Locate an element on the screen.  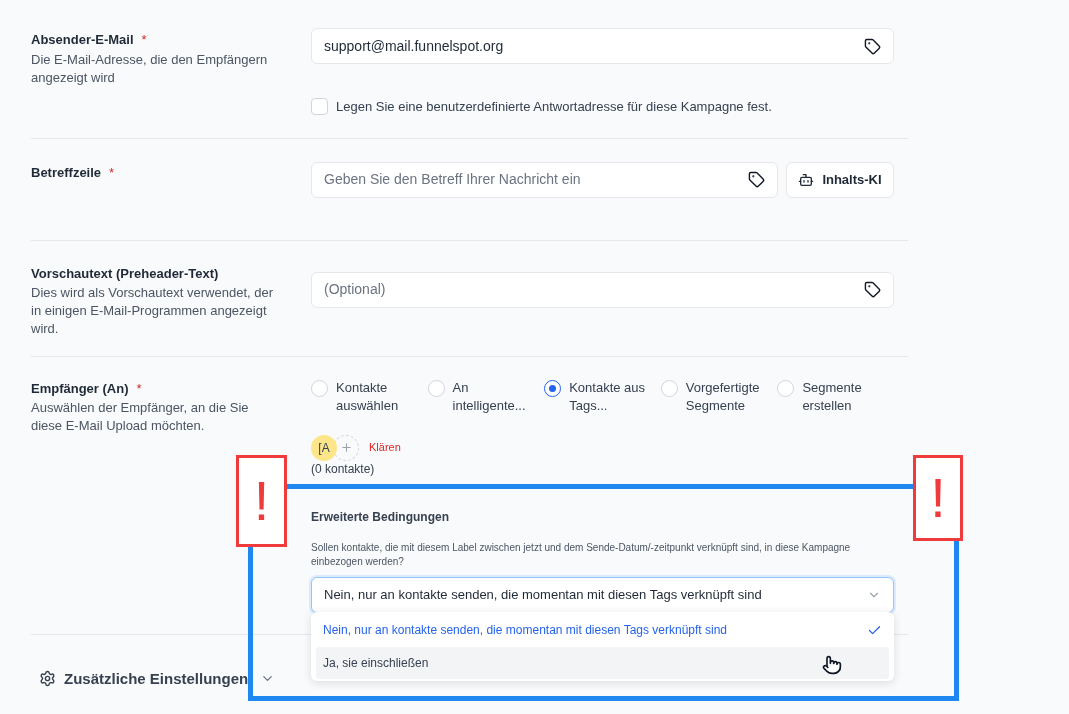
clear-link: Klären is located at coordinates (385, 447).